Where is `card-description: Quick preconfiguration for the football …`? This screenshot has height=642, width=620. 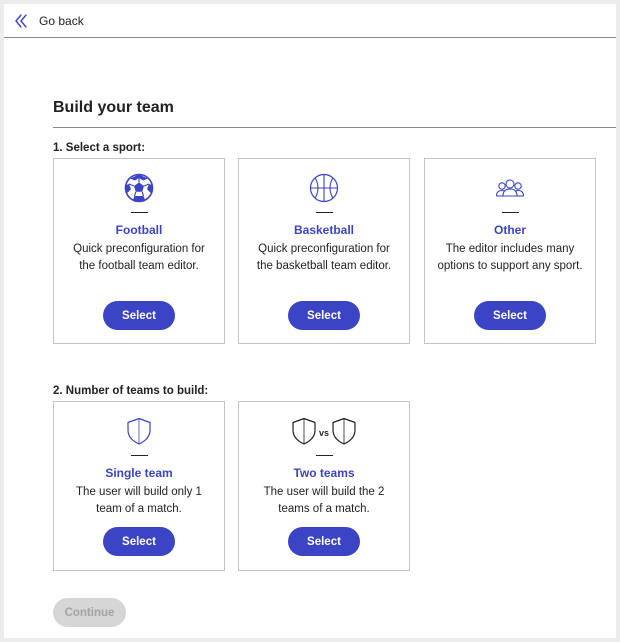 card-description: Quick preconfiguration for the football … is located at coordinates (139, 257).